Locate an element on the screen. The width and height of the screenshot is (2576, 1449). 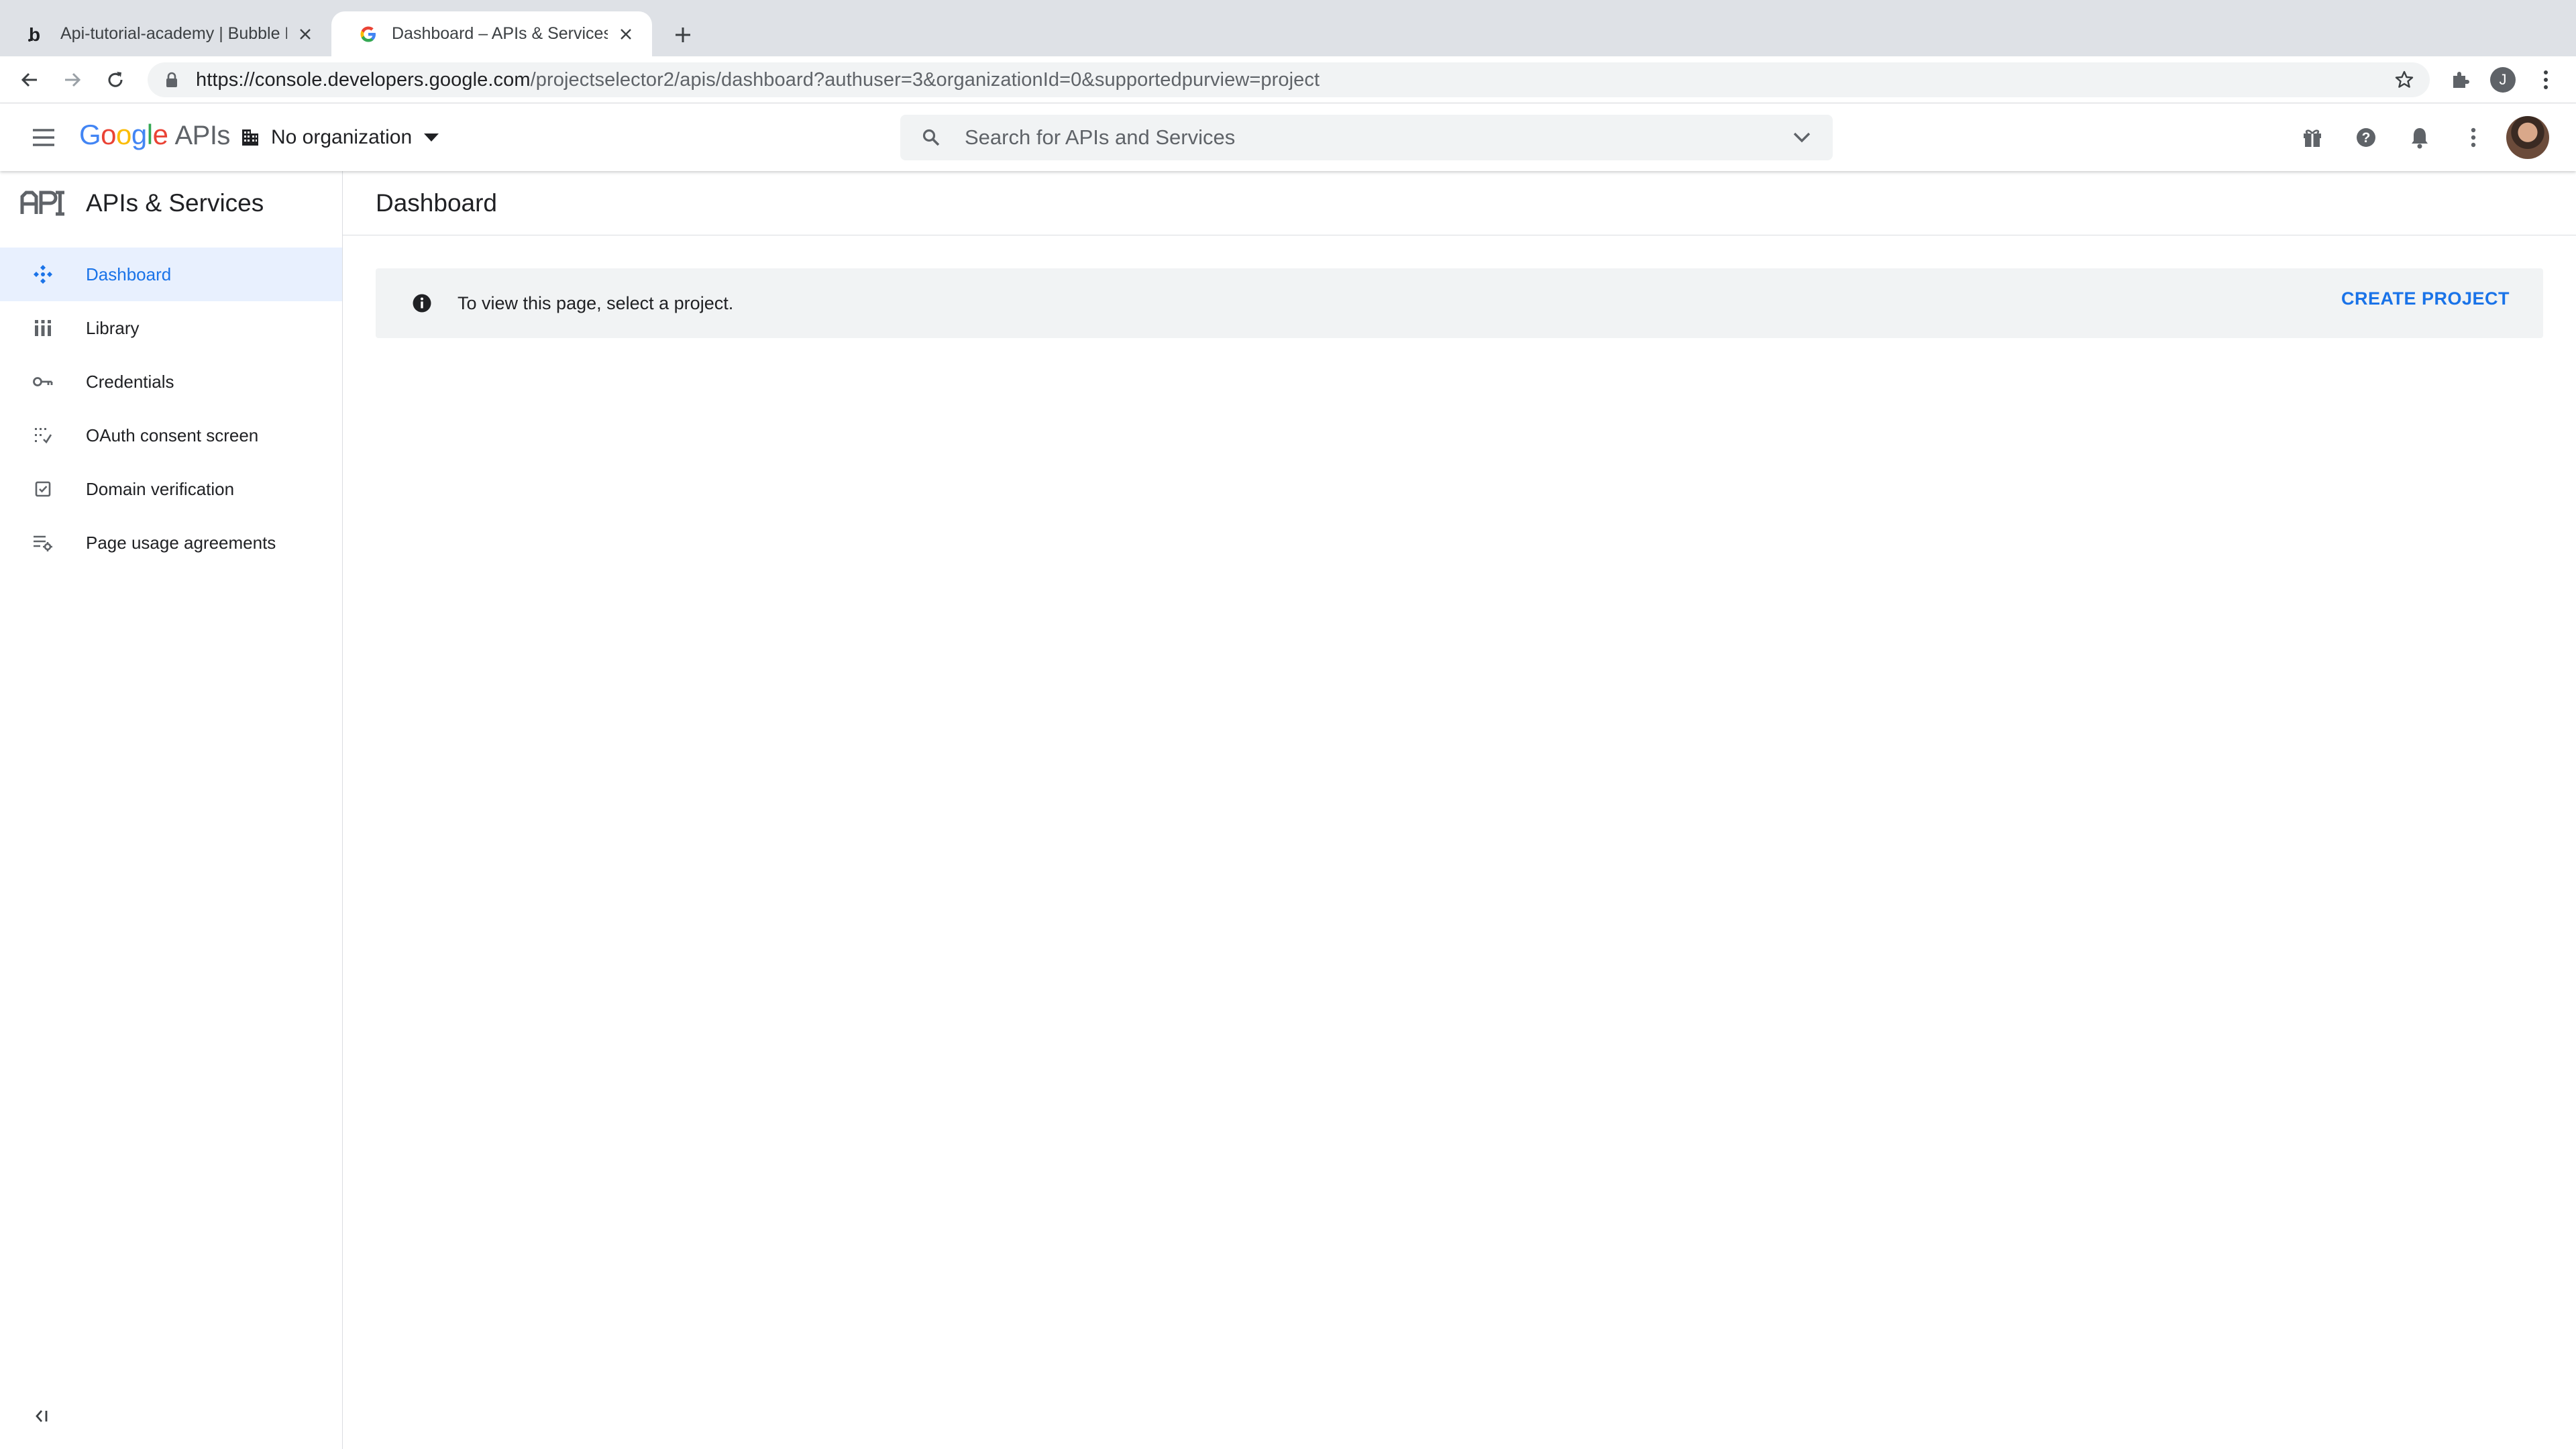
collapse-sidebar-button is located at coordinates (42, 1416).